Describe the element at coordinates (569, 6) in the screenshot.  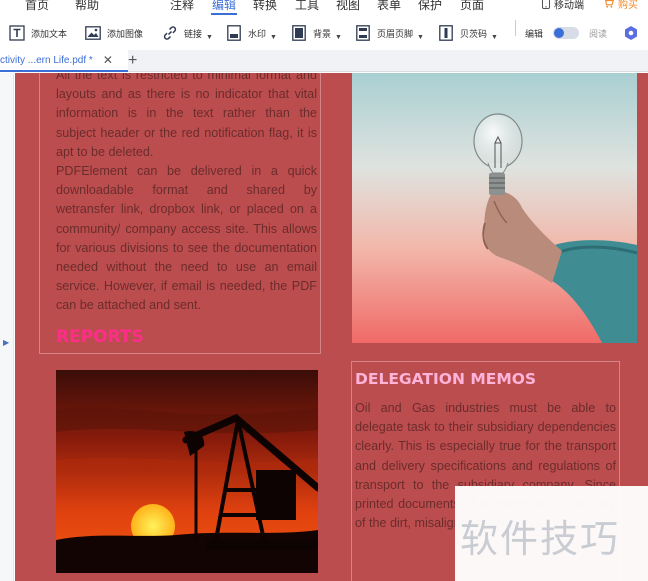
I see `mobile-label: 移动端` at that location.